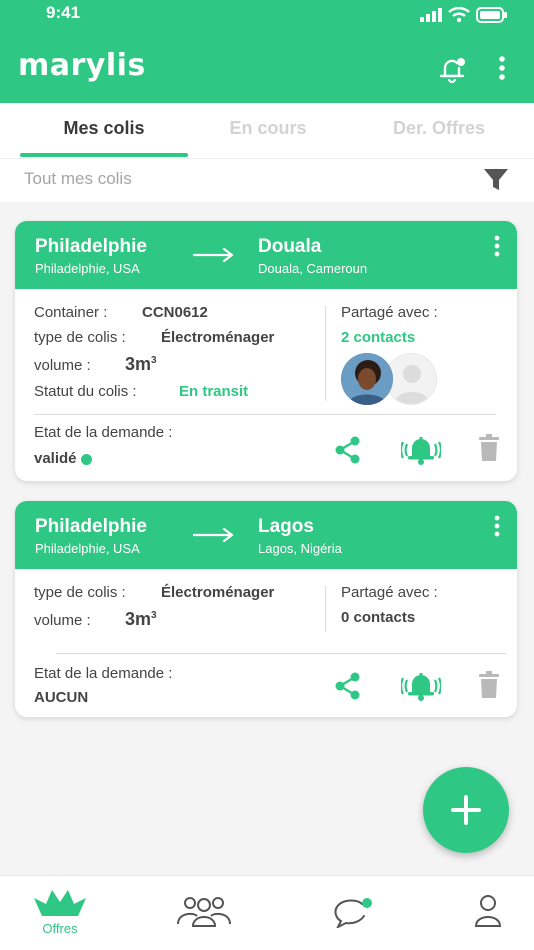 The image size is (534, 950). Describe the element at coordinates (491, 15) in the screenshot. I see `battery-icon` at that location.